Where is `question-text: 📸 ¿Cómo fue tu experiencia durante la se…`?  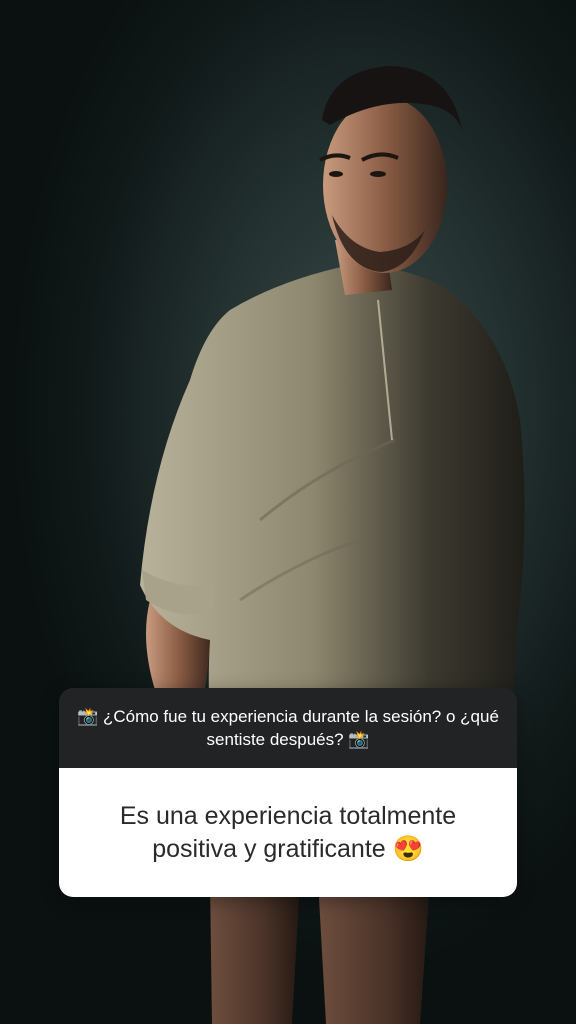 question-text: 📸 ¿Cómo fue tu experiencia durante la se… is located at coordinates (288, 728).